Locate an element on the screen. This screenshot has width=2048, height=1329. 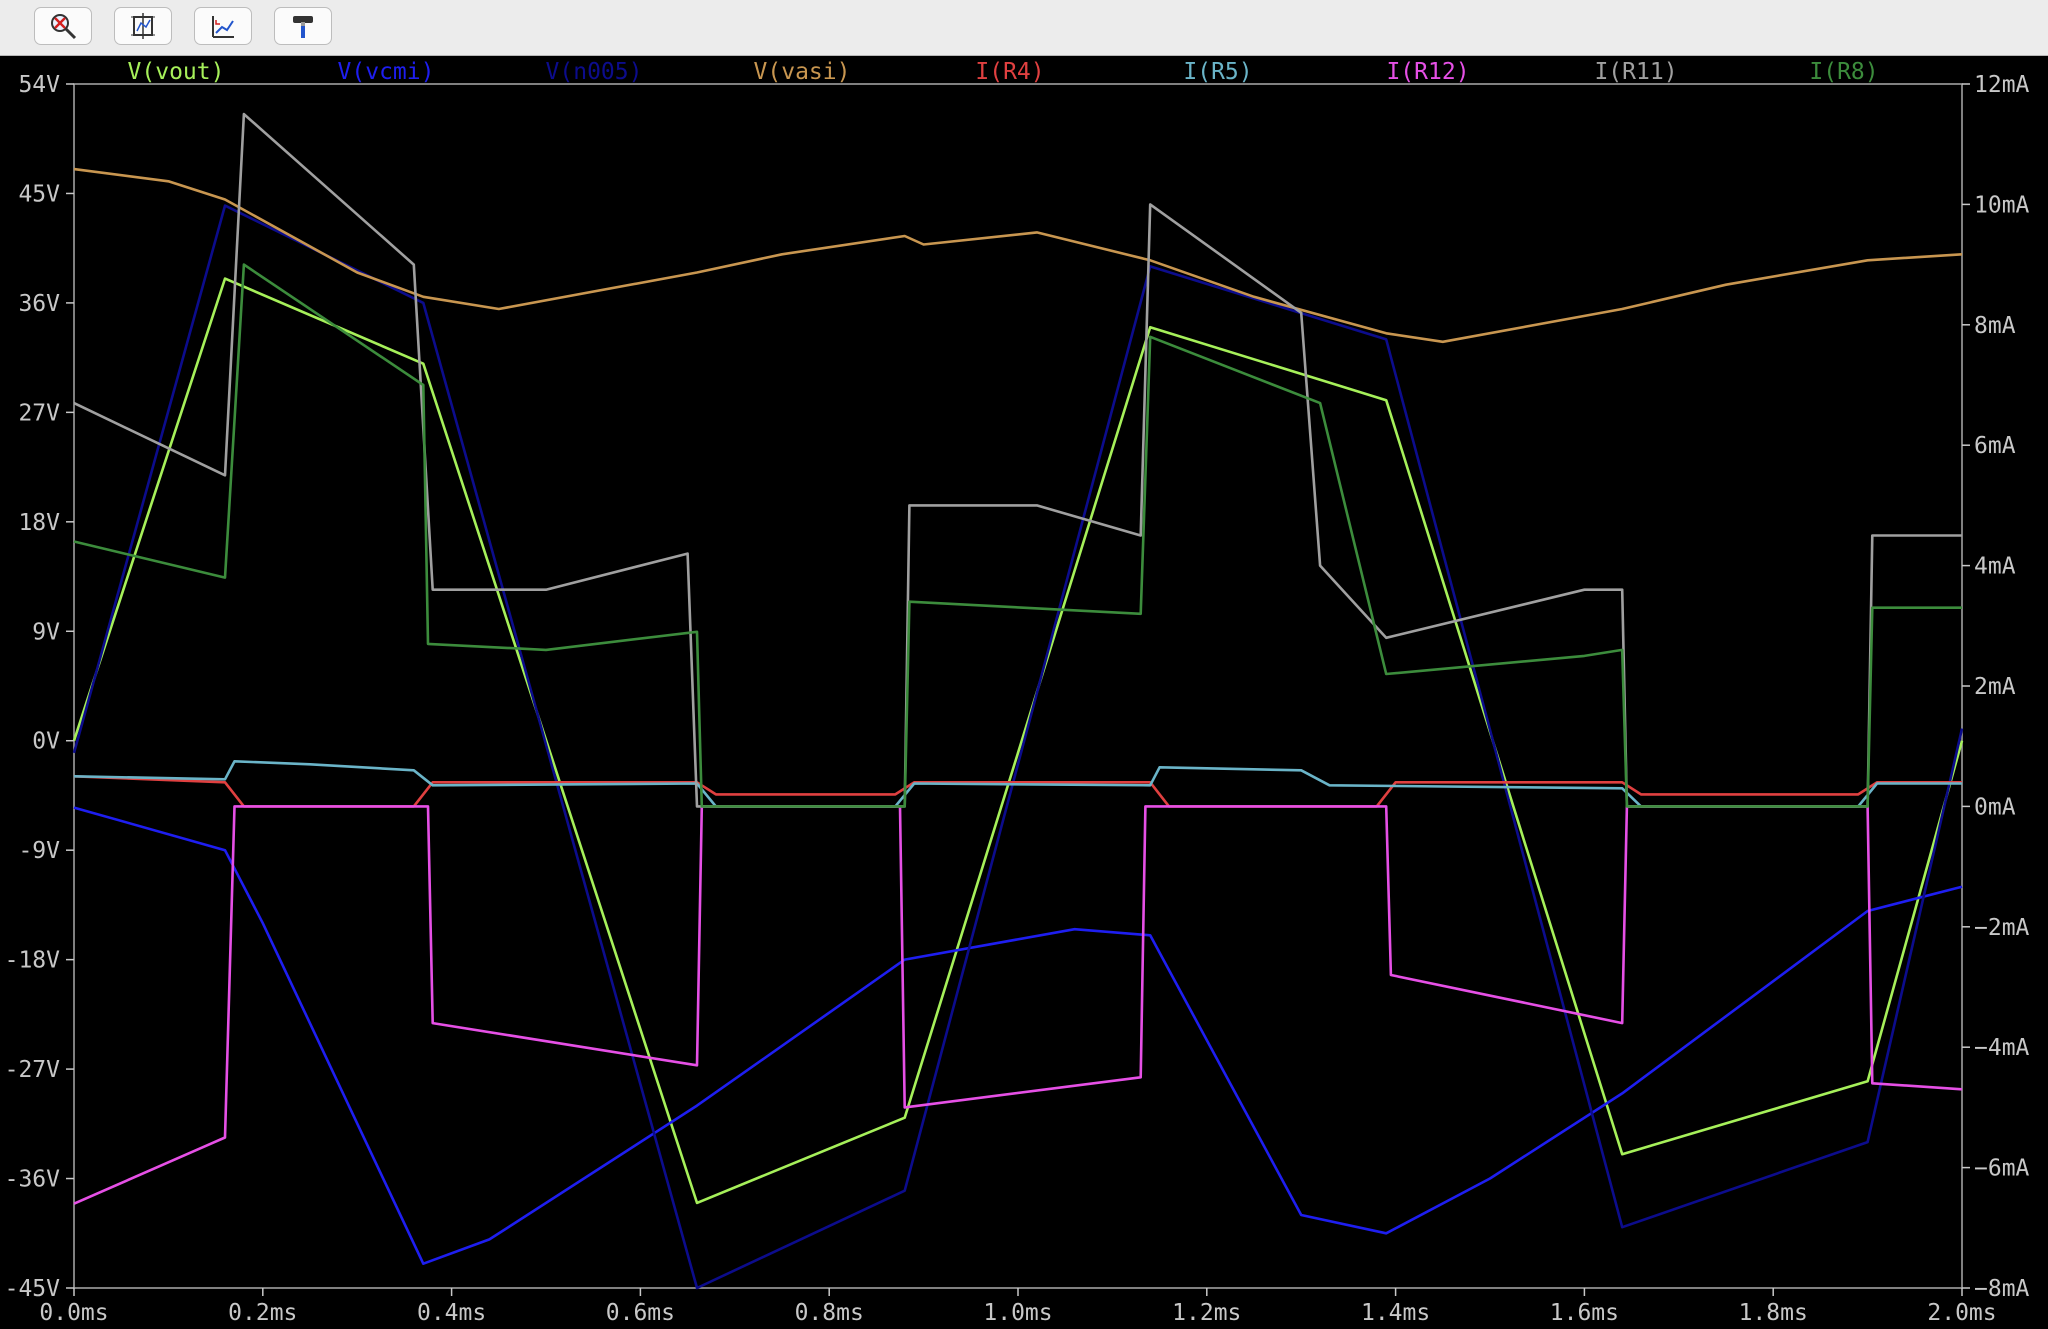
y-left-tick-label: -45V is located at coordinates (33, 1289).